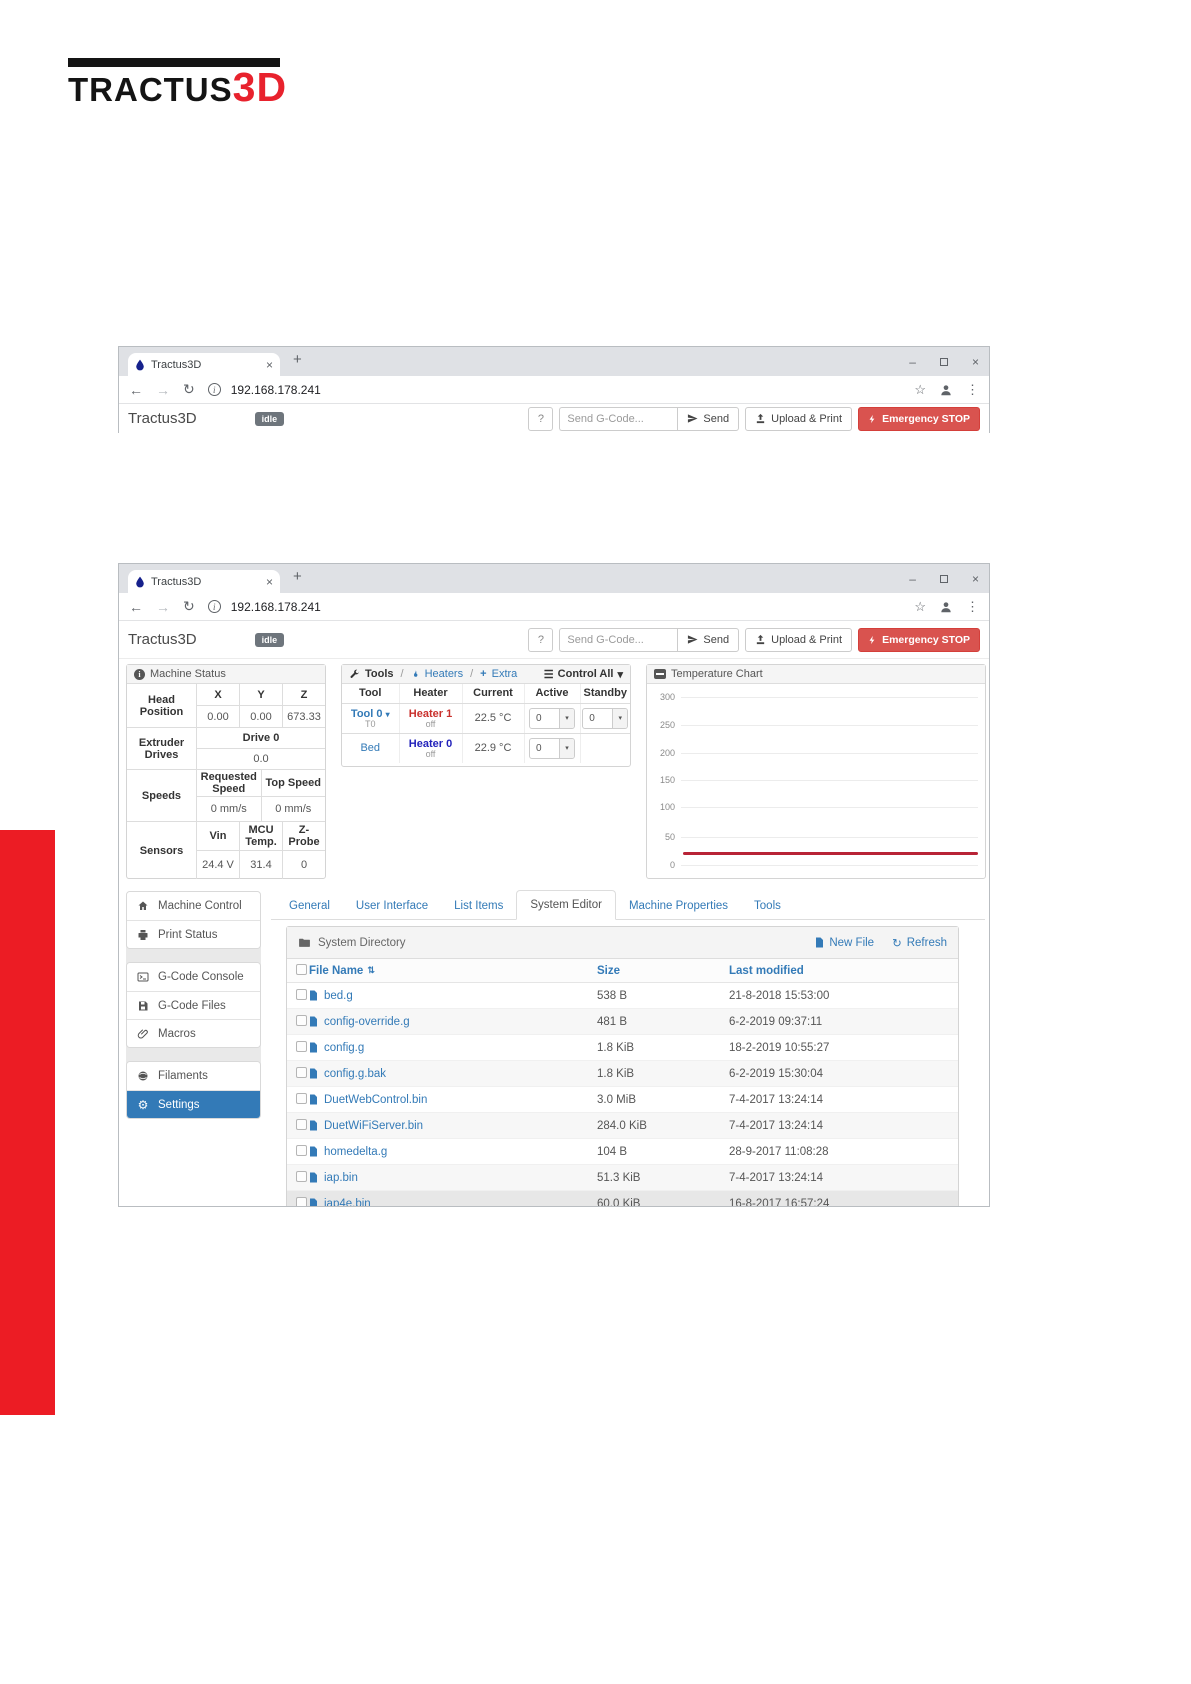  Describe the element at coordinates (355, 1074) in the screenshot. I see `file-link: config.g.bak` at that location.